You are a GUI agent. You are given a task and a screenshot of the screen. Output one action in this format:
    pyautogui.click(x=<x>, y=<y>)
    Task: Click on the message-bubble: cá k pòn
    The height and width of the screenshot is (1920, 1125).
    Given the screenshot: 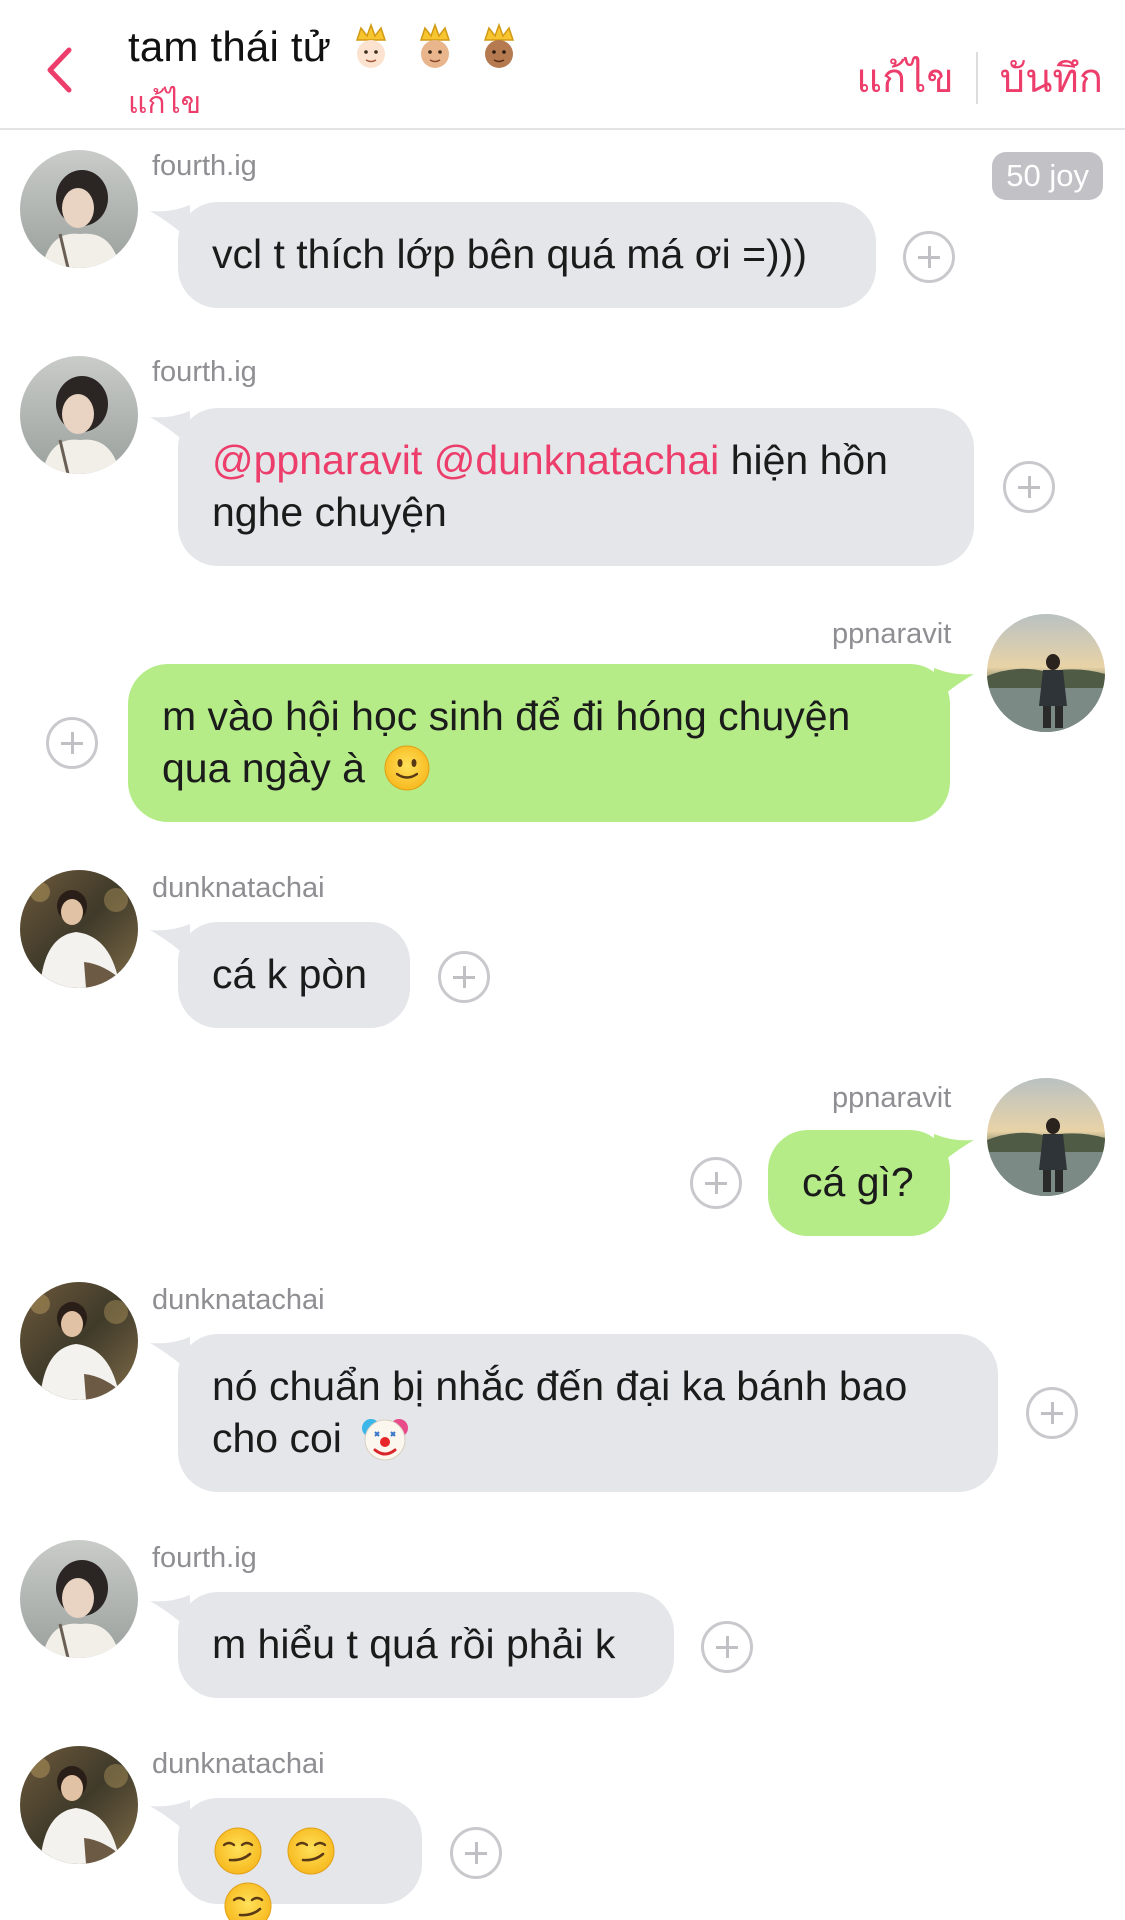 What is the action you would take?
    pyautogui.click(x=294, y=975)
    